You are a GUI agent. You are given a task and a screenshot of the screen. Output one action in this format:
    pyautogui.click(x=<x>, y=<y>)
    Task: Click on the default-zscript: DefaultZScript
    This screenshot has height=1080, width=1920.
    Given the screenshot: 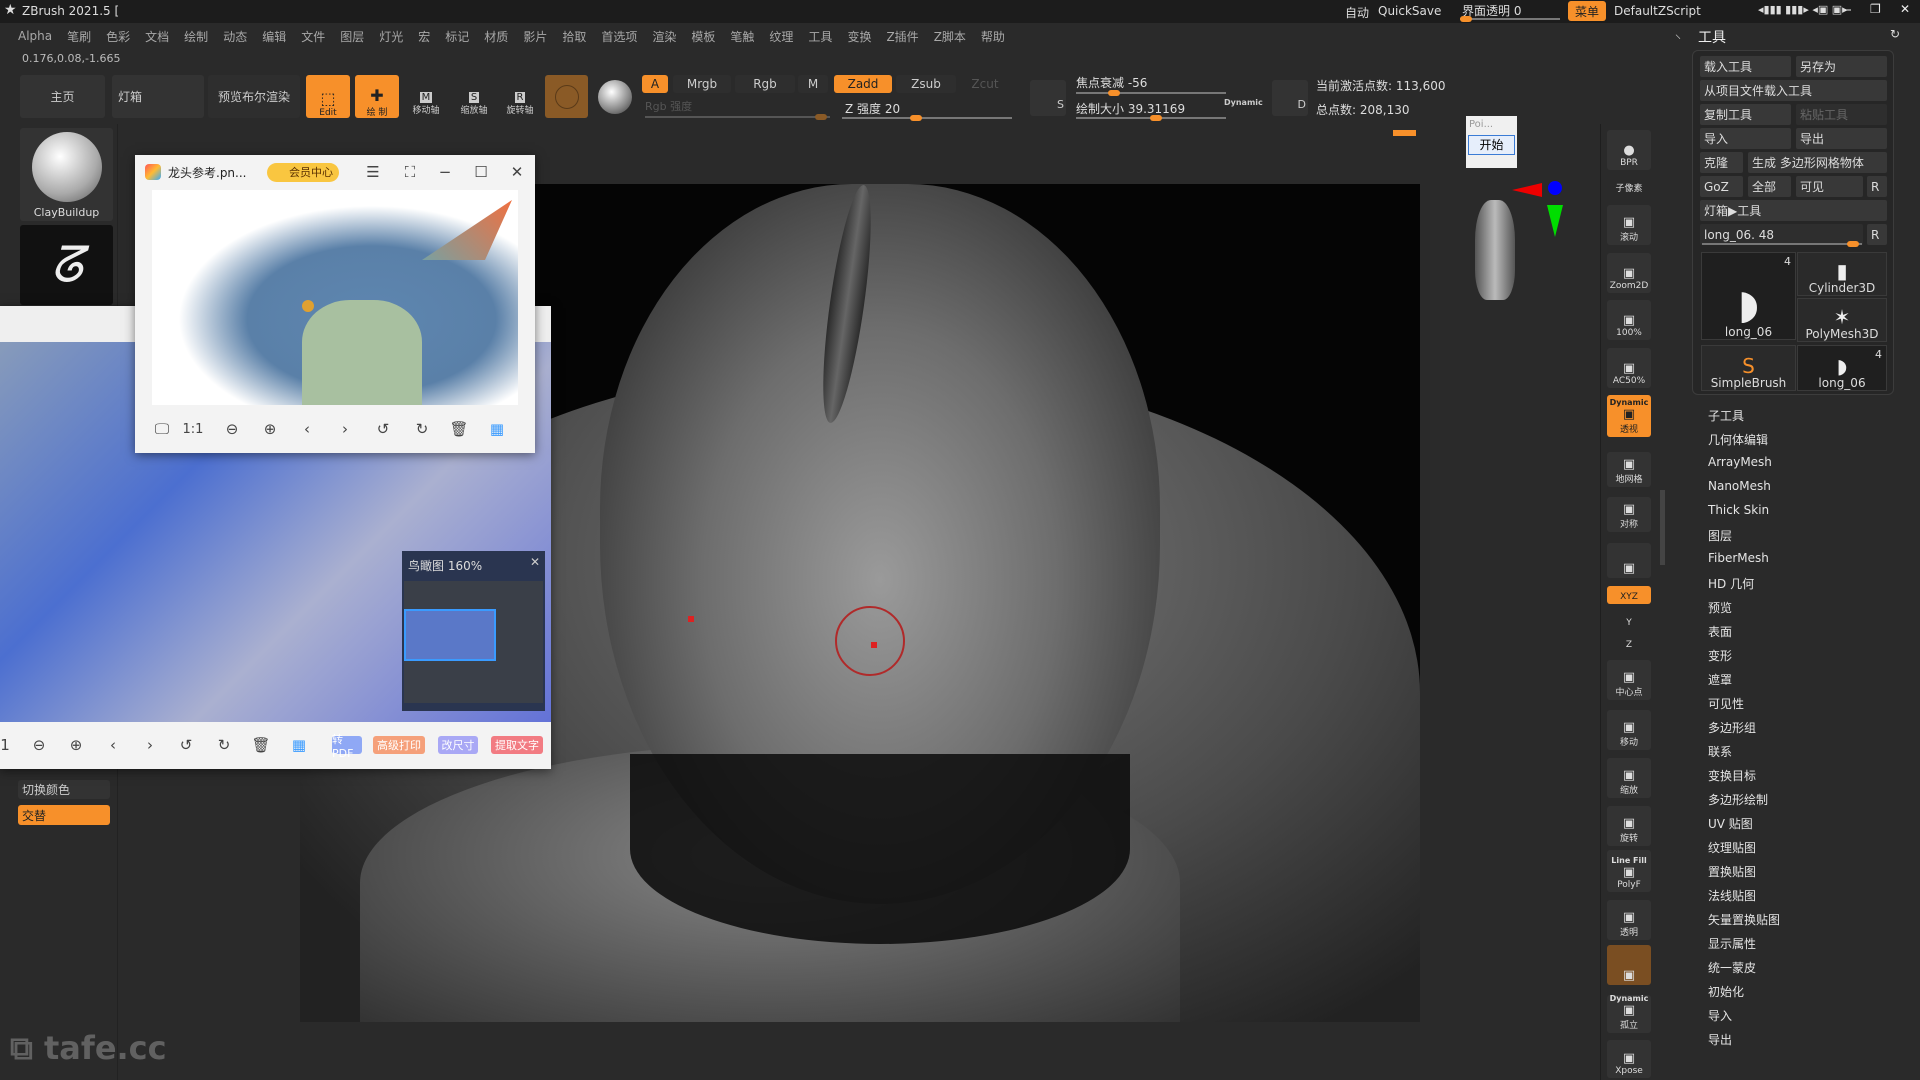 What is the action you would take?
    pyautogui.click(x=1657, y=11)
    